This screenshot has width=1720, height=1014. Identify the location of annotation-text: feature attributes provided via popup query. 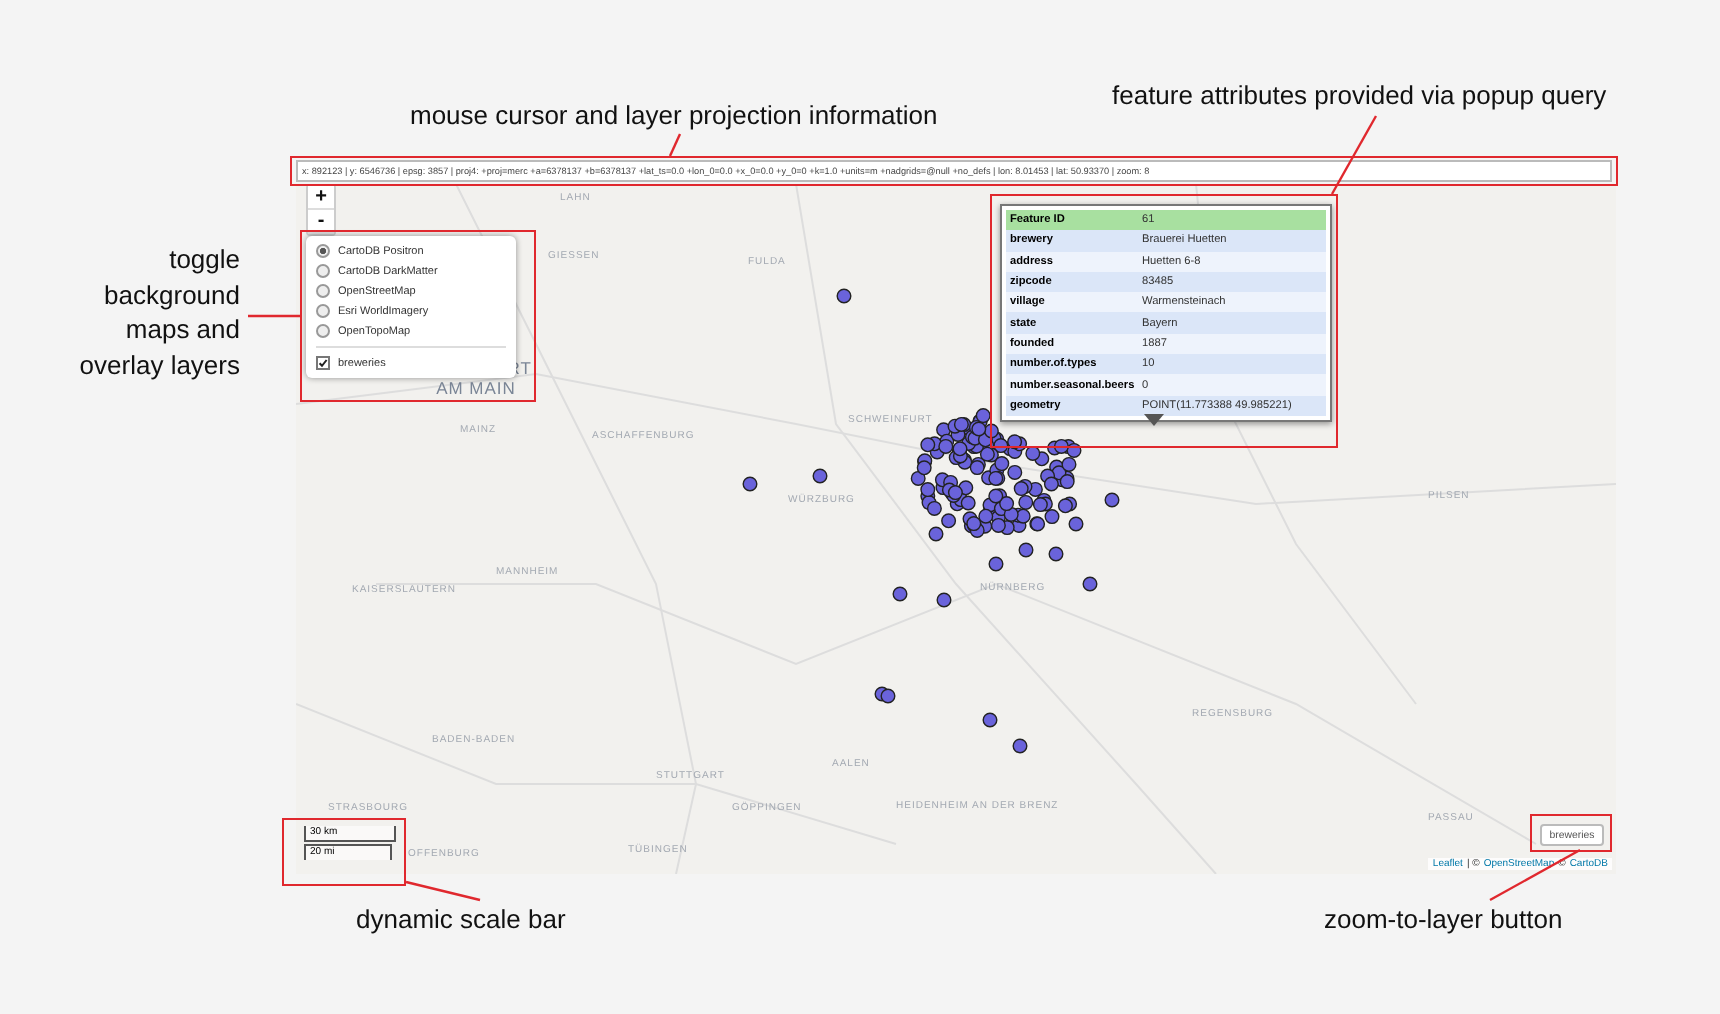
(1359, 96).